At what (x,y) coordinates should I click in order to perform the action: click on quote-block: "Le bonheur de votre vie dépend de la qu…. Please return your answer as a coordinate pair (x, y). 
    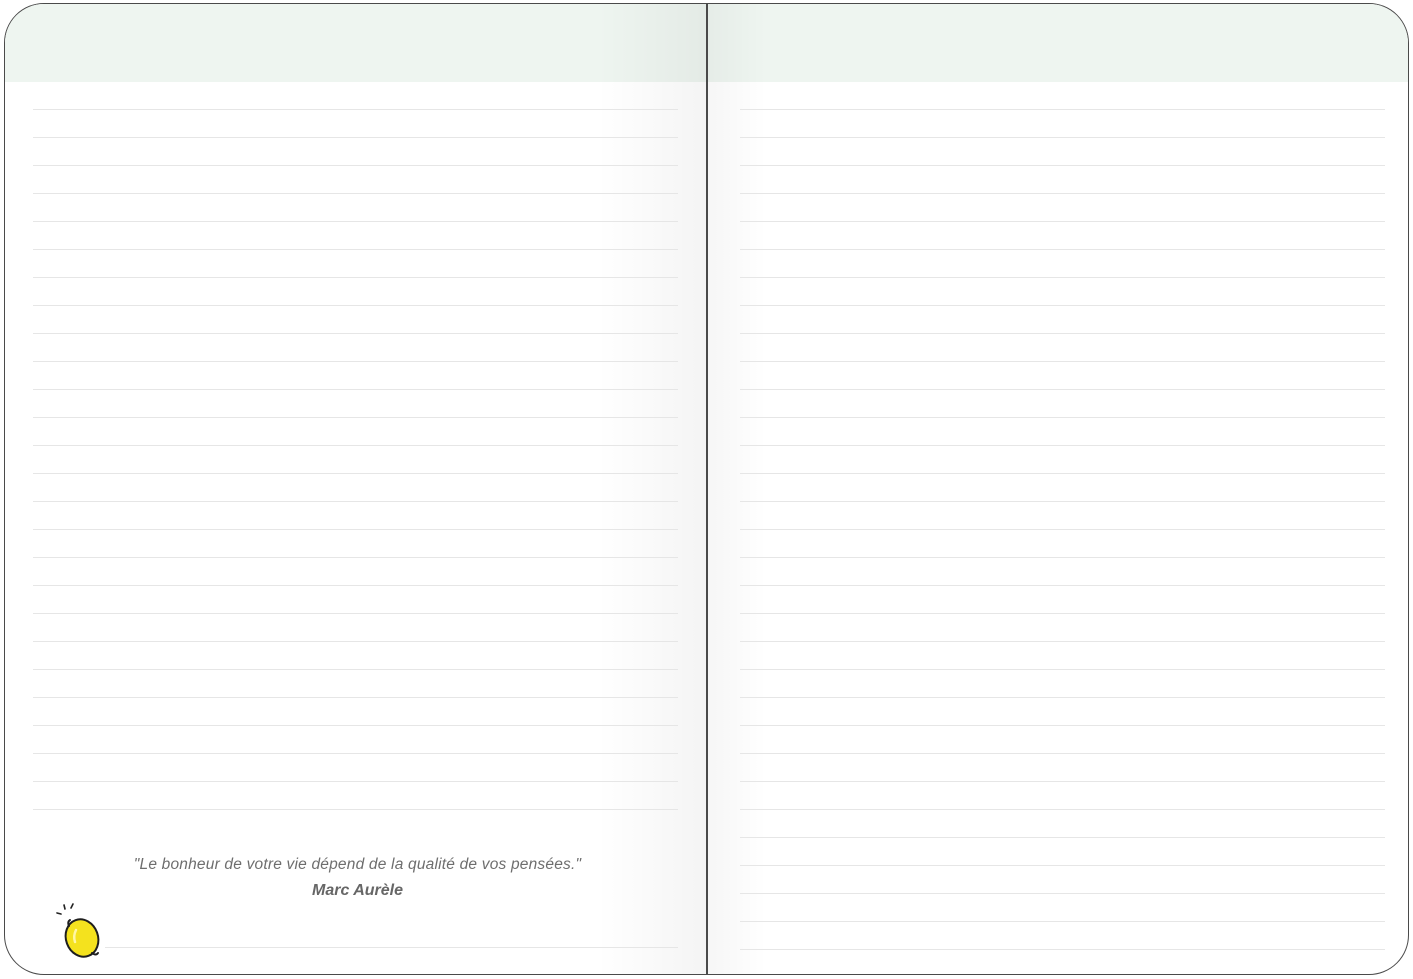
    Looking at the image, I should click on (357, 878).